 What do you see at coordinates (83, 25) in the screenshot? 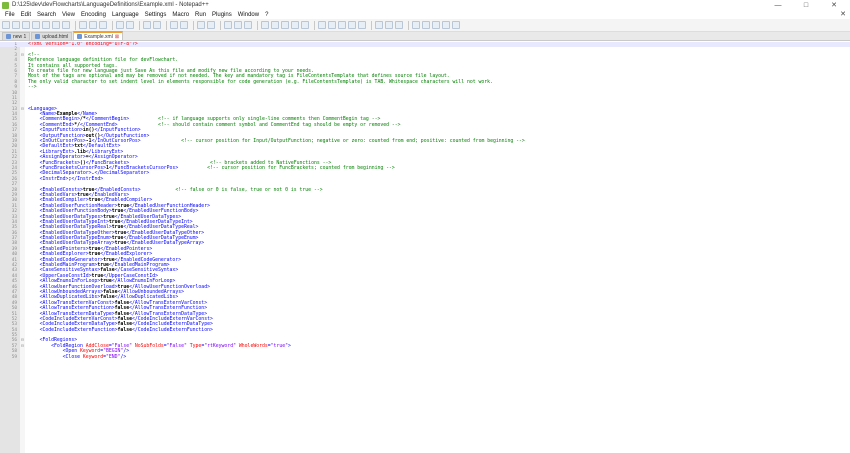
I see `cut-icon` at bounding box center [83, 25].